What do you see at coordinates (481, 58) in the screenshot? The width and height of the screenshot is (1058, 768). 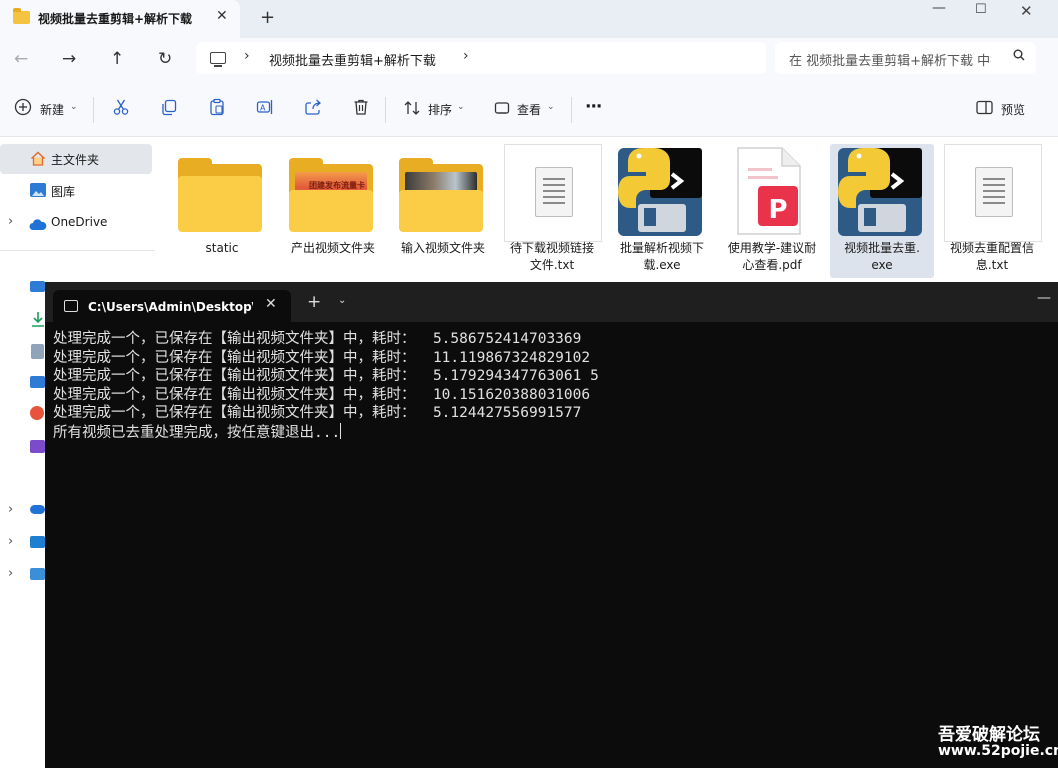 I see `address-input: › 视频批量去重剪辑+解析下载 ›` at bounding box center [481, 58].